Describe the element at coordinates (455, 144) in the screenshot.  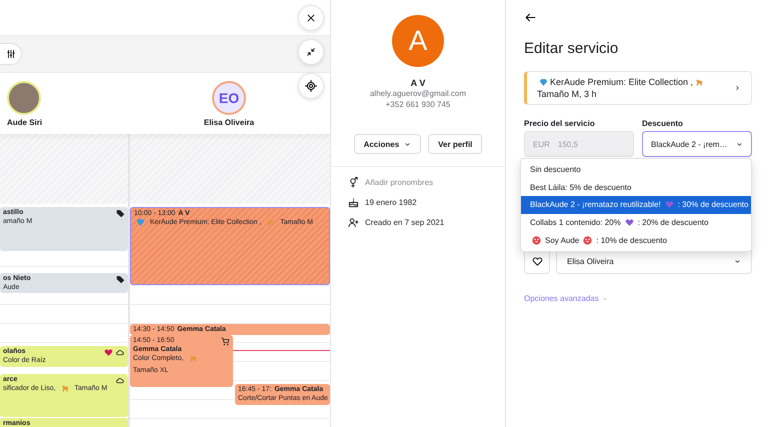
I see `profile-button: Ver perfil` at that location.